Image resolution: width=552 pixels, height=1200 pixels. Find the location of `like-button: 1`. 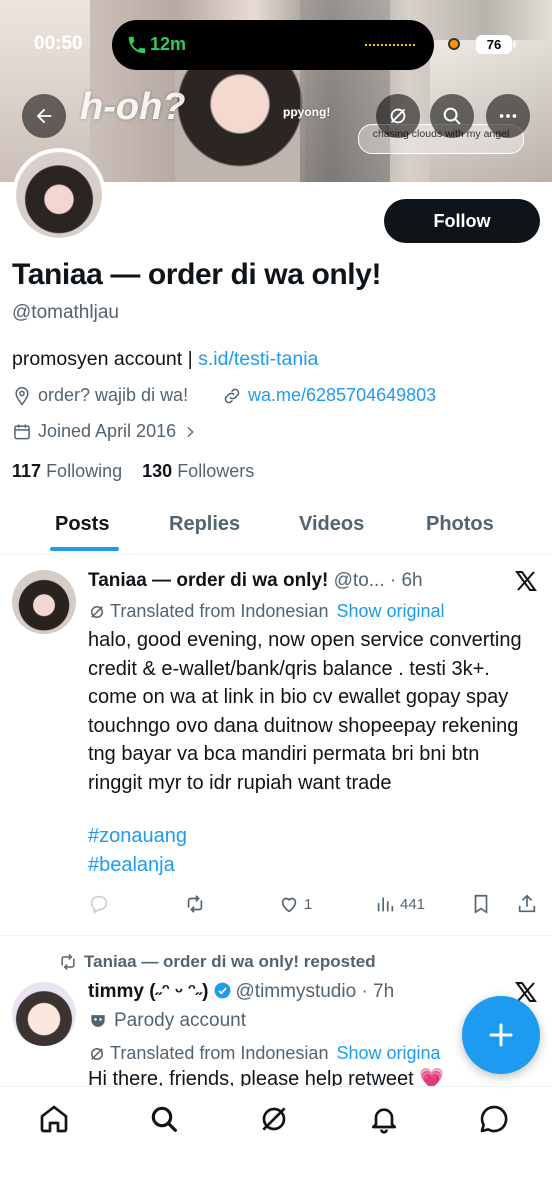

like-button: 1 is located at coordinates (295, 904).